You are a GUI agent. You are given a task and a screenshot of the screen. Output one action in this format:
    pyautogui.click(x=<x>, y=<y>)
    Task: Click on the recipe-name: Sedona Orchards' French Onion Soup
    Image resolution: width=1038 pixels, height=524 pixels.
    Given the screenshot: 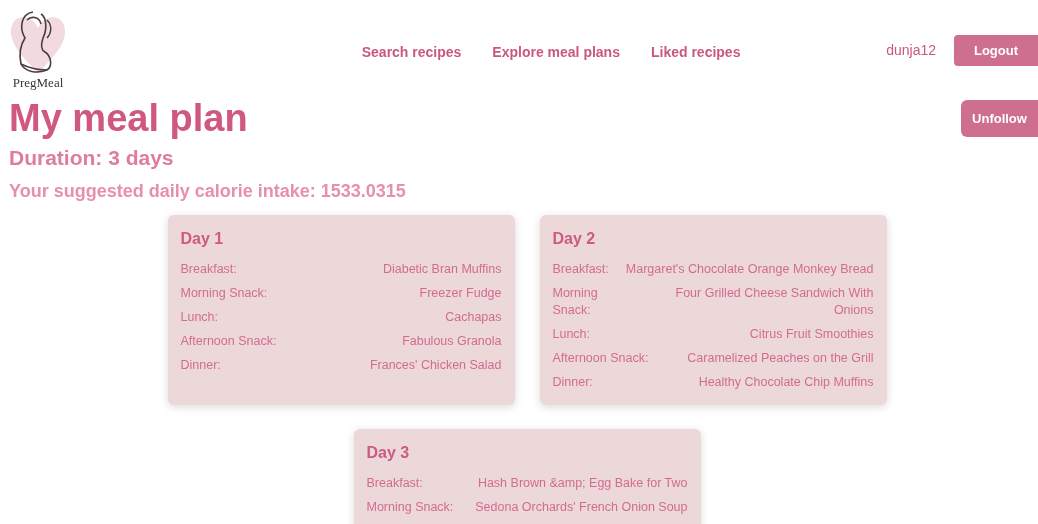 What is the action you would take?
    pyautogui.click(x=581, y=507)
    